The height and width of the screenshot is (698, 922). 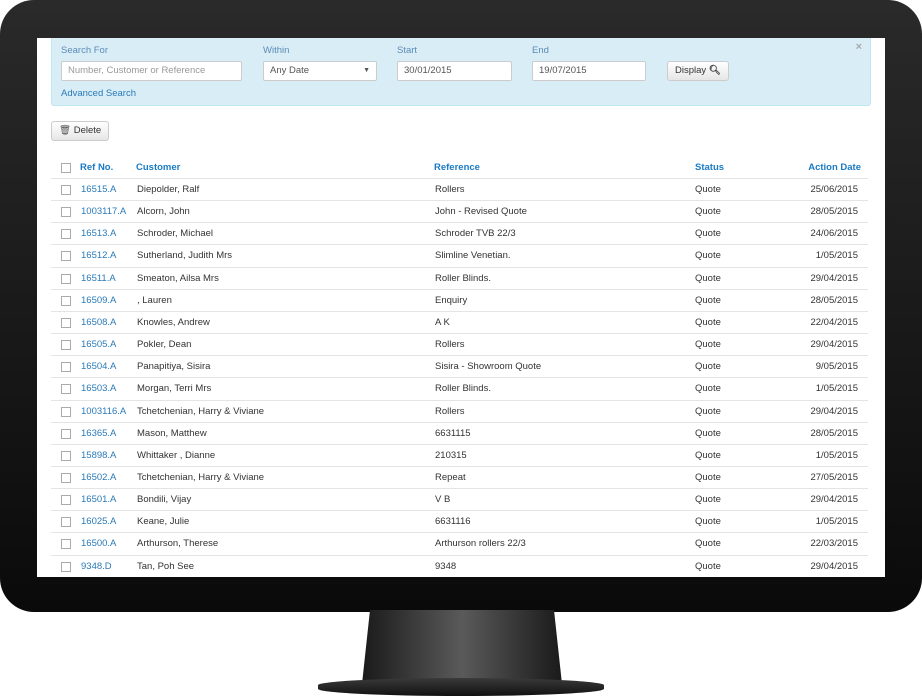 What do you see at coordinates (172, 433) in the screenshot?
I see `customer-cell: Mason, Matthew` at bounding box center [172, 433].